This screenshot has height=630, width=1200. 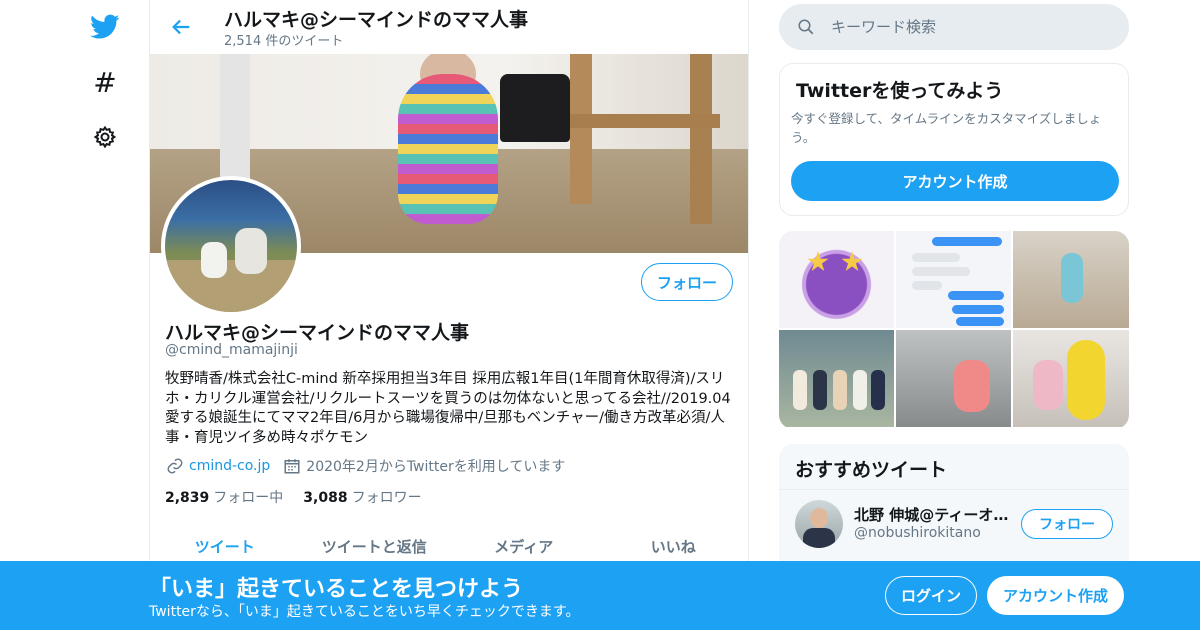 What do you see at coordinates (819, 524) in the screenshot?
I see `avatar` at bounding box center [819, 524].